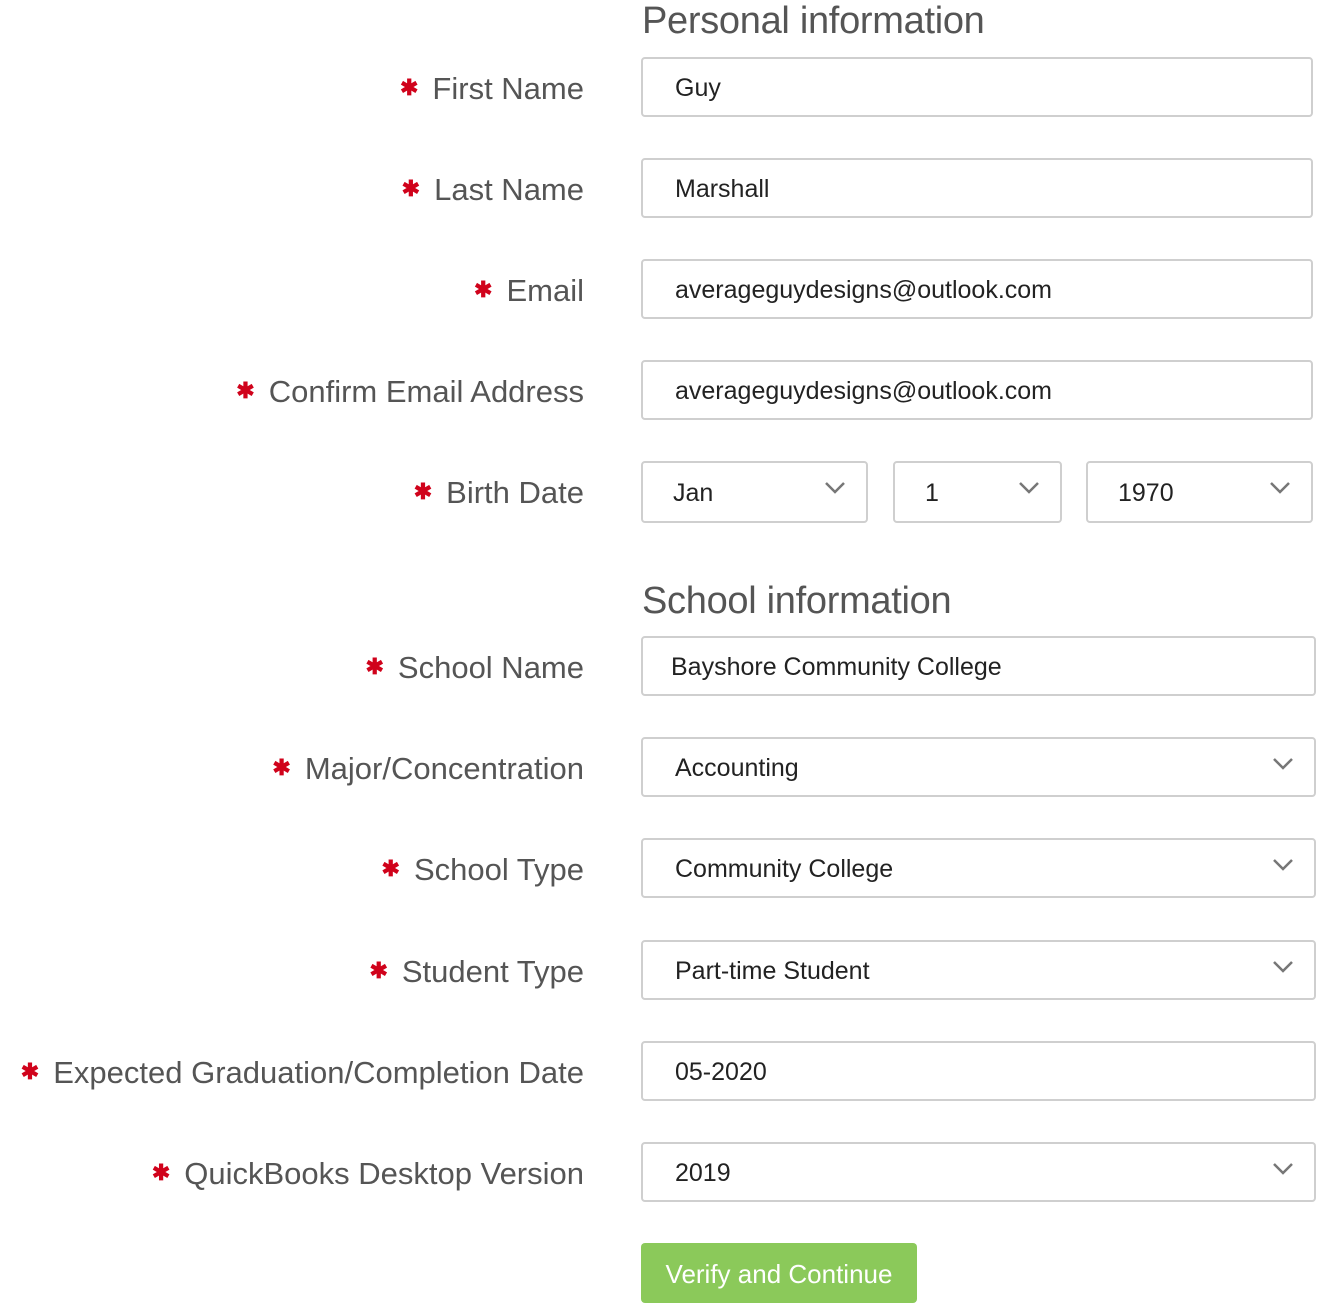 This screenshot has height=1308, width=1330. What do you see at coordinates (932, 493) in the screenshot?
I see `birth-day-value: 1` at bounding box center [932, 493].